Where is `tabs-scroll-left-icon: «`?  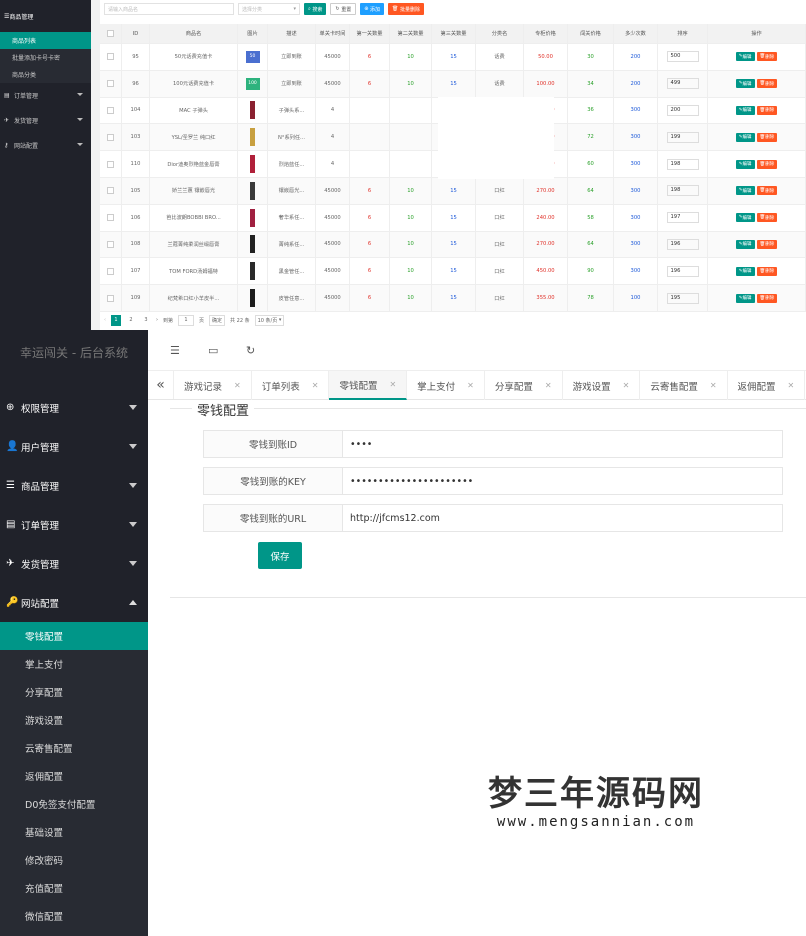
tabs-scroll-left-icon: « is located at coordinates (161, 385).